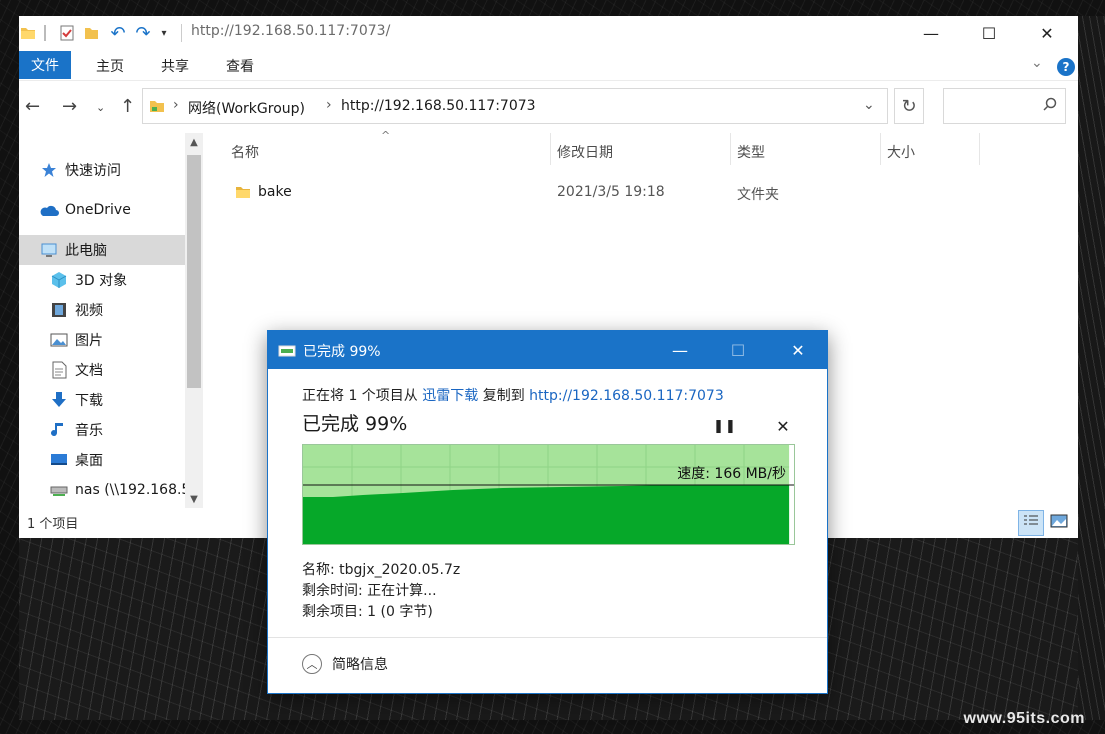 This screenshot has height=734, width=1105. Describe the element at coordinates (909, 106) in the screenshot. I see `refresh-button: ↻` at that location.